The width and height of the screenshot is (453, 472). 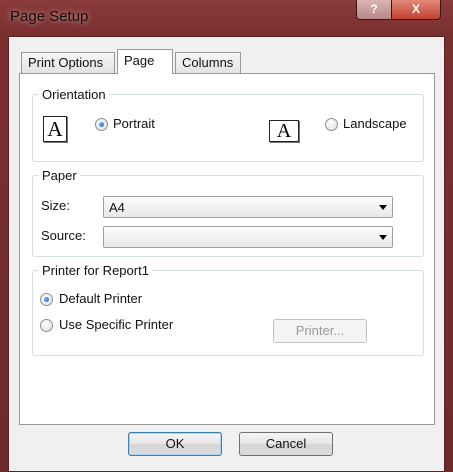 I want to click on printer-legend: Printer for Report1, so click(x=95, y=270).